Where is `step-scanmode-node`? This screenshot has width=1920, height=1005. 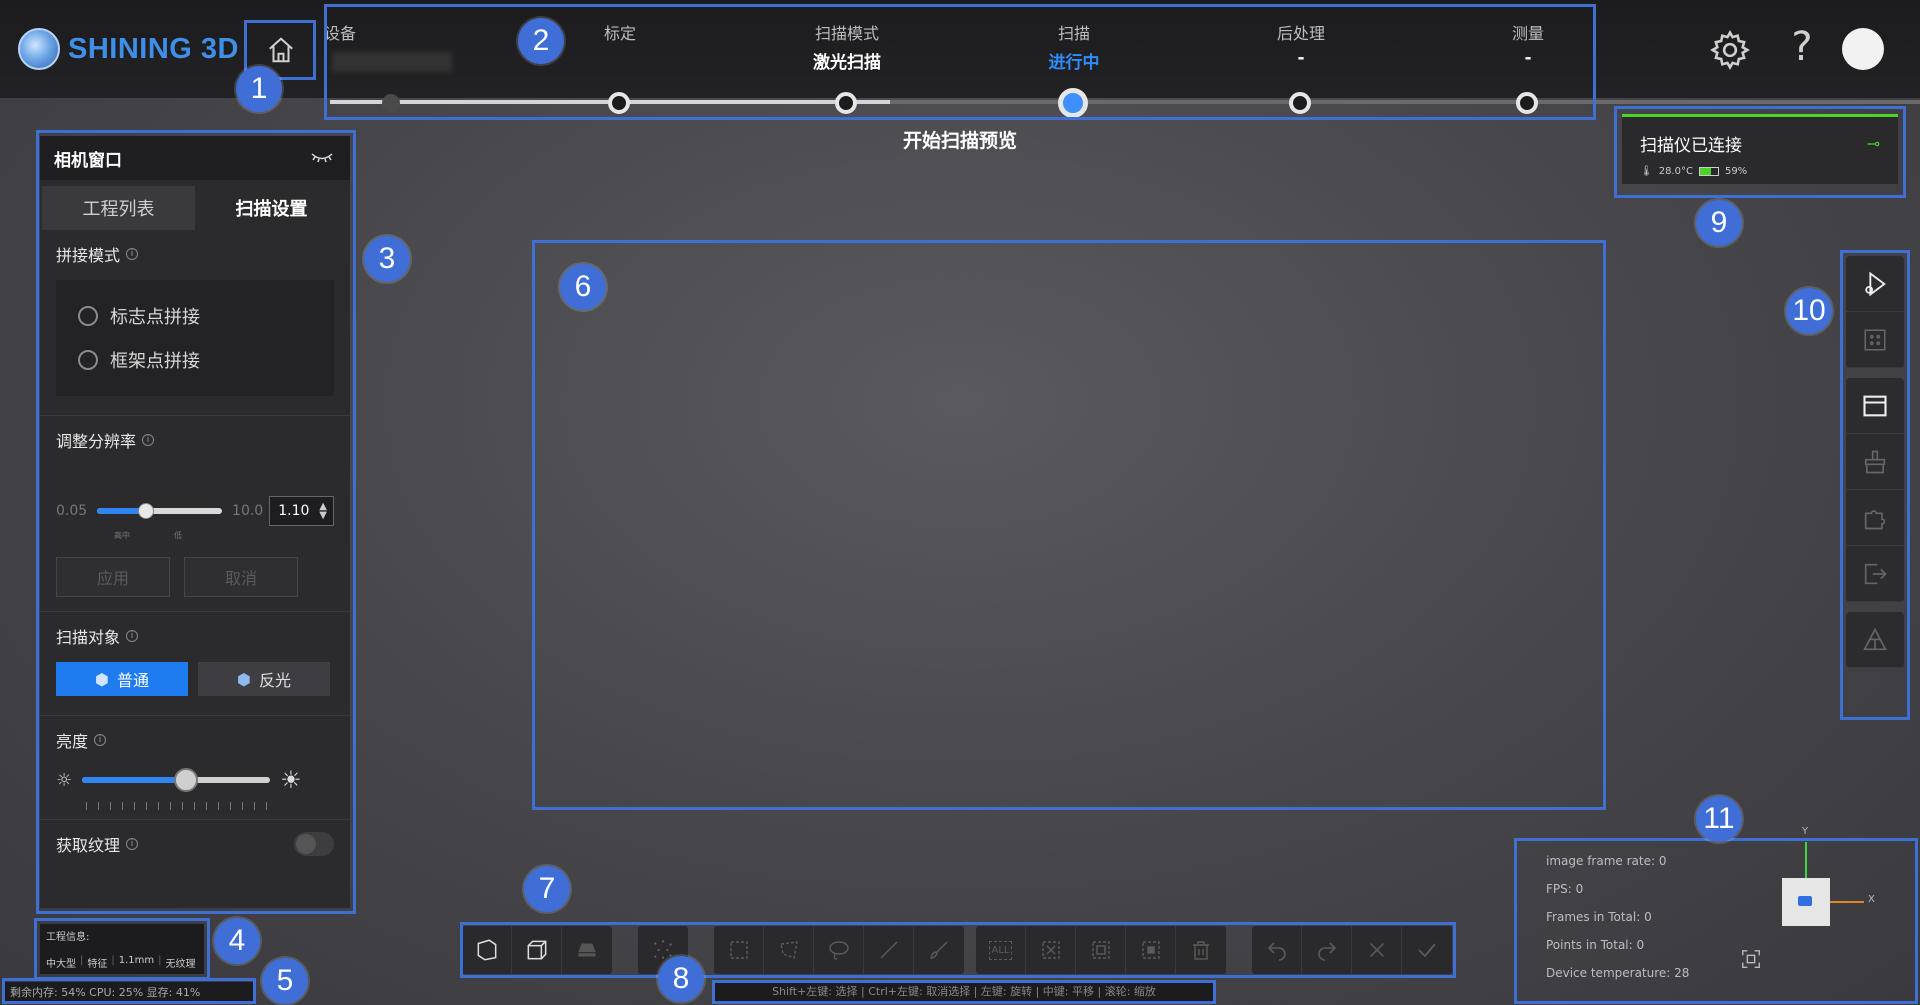 step-scanmode-node is located at coordinates (846, 103).